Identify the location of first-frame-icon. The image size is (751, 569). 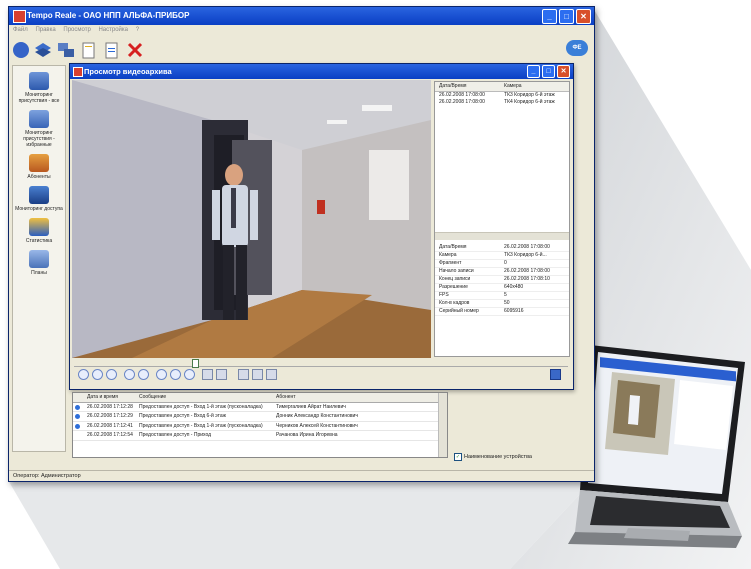
(83, 374).